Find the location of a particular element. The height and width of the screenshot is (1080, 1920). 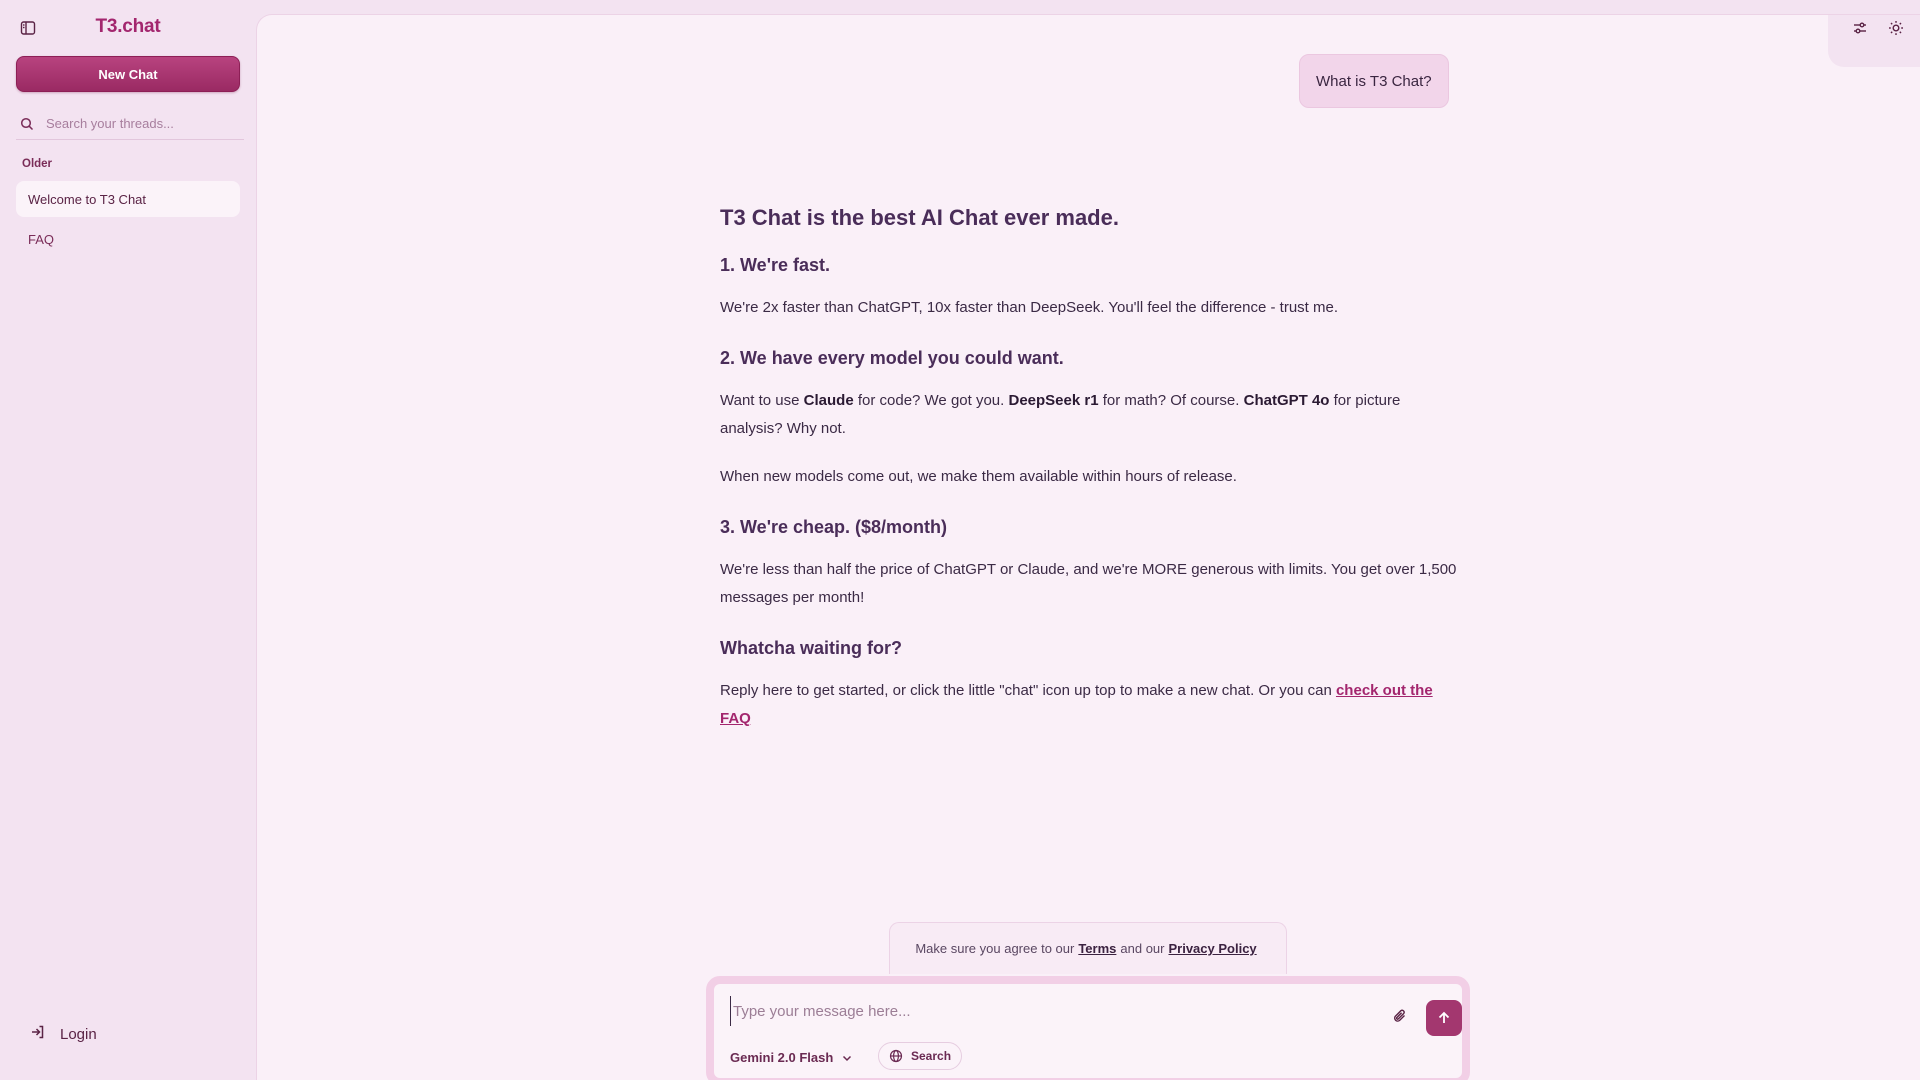

user-message-bubble: What is T3 Chat? is located at coordinates (1374, 81).